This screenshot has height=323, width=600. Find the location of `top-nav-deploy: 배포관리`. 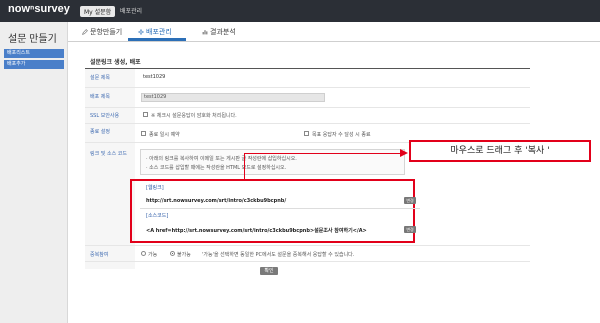

top-nav-deploy: 배포관리 is located at coordinates (131, 10).